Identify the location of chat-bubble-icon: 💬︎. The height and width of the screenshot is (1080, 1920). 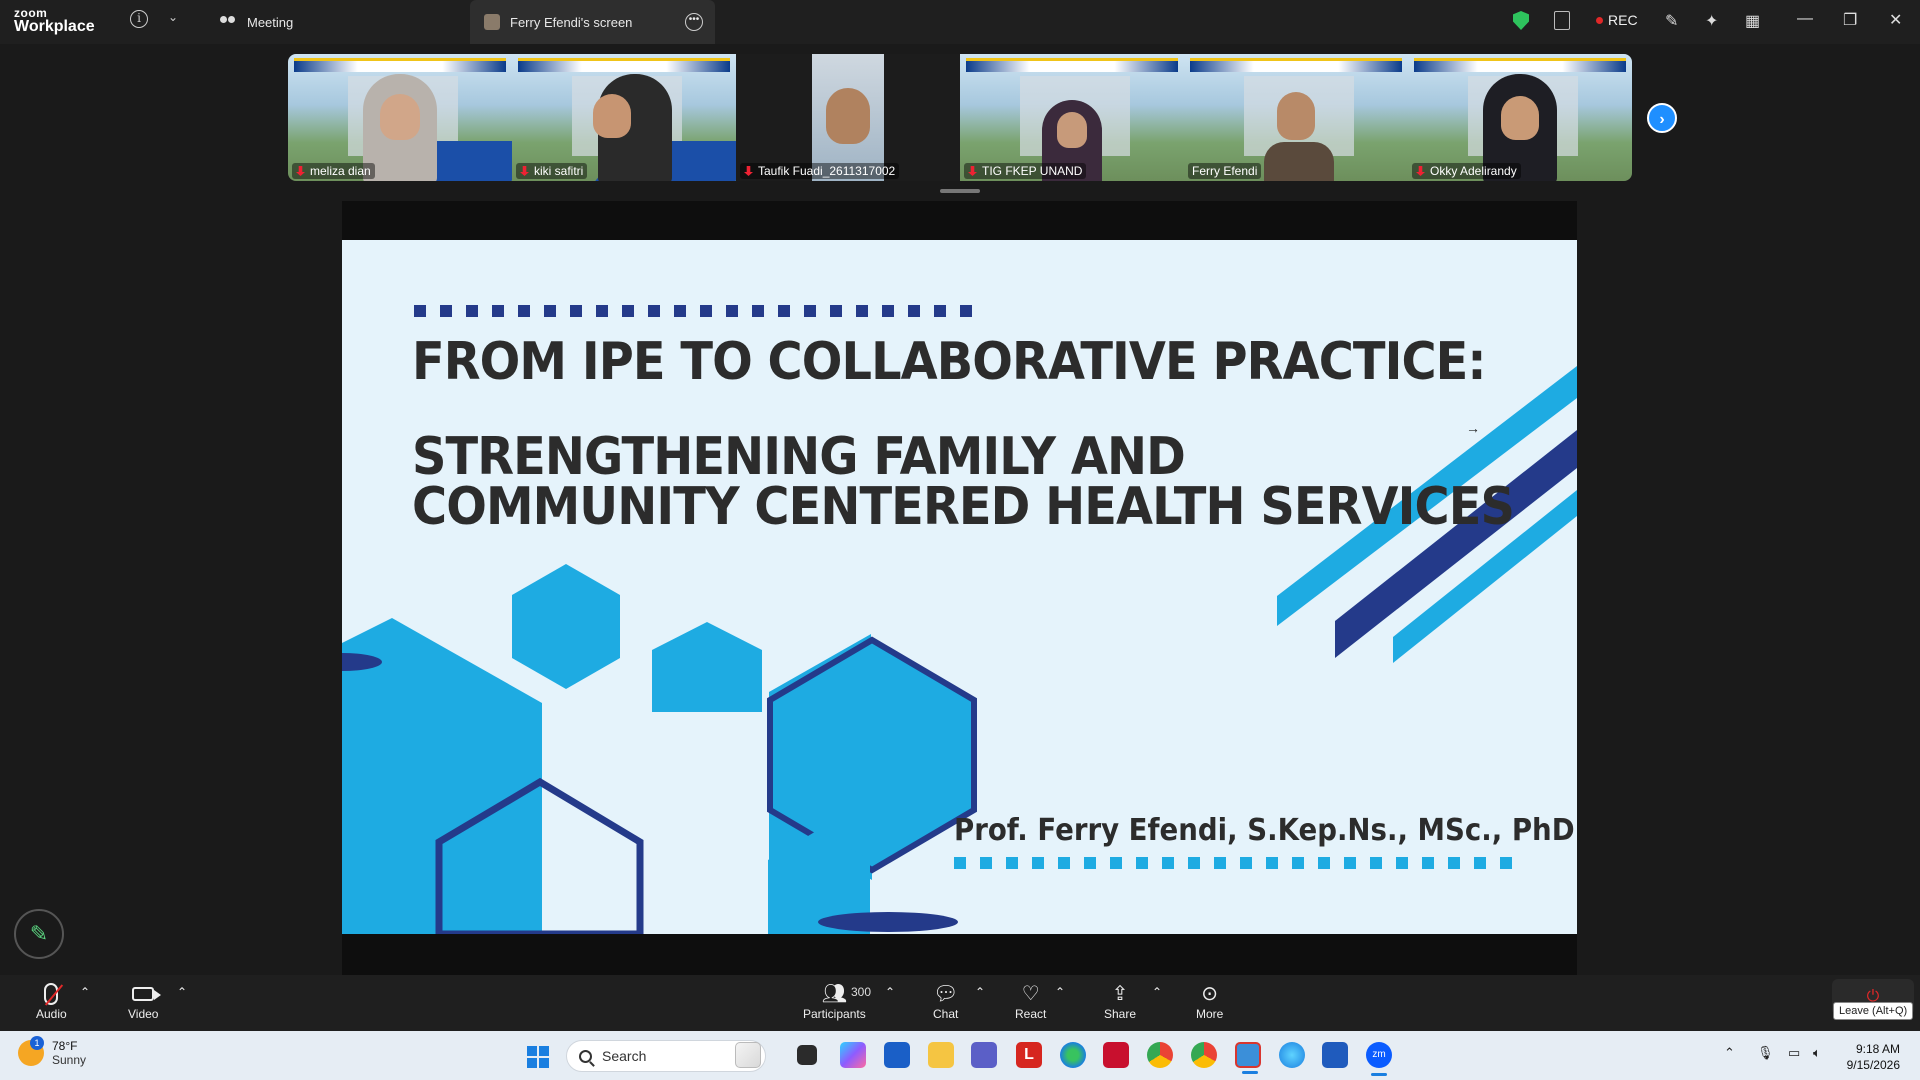
(946, 994).